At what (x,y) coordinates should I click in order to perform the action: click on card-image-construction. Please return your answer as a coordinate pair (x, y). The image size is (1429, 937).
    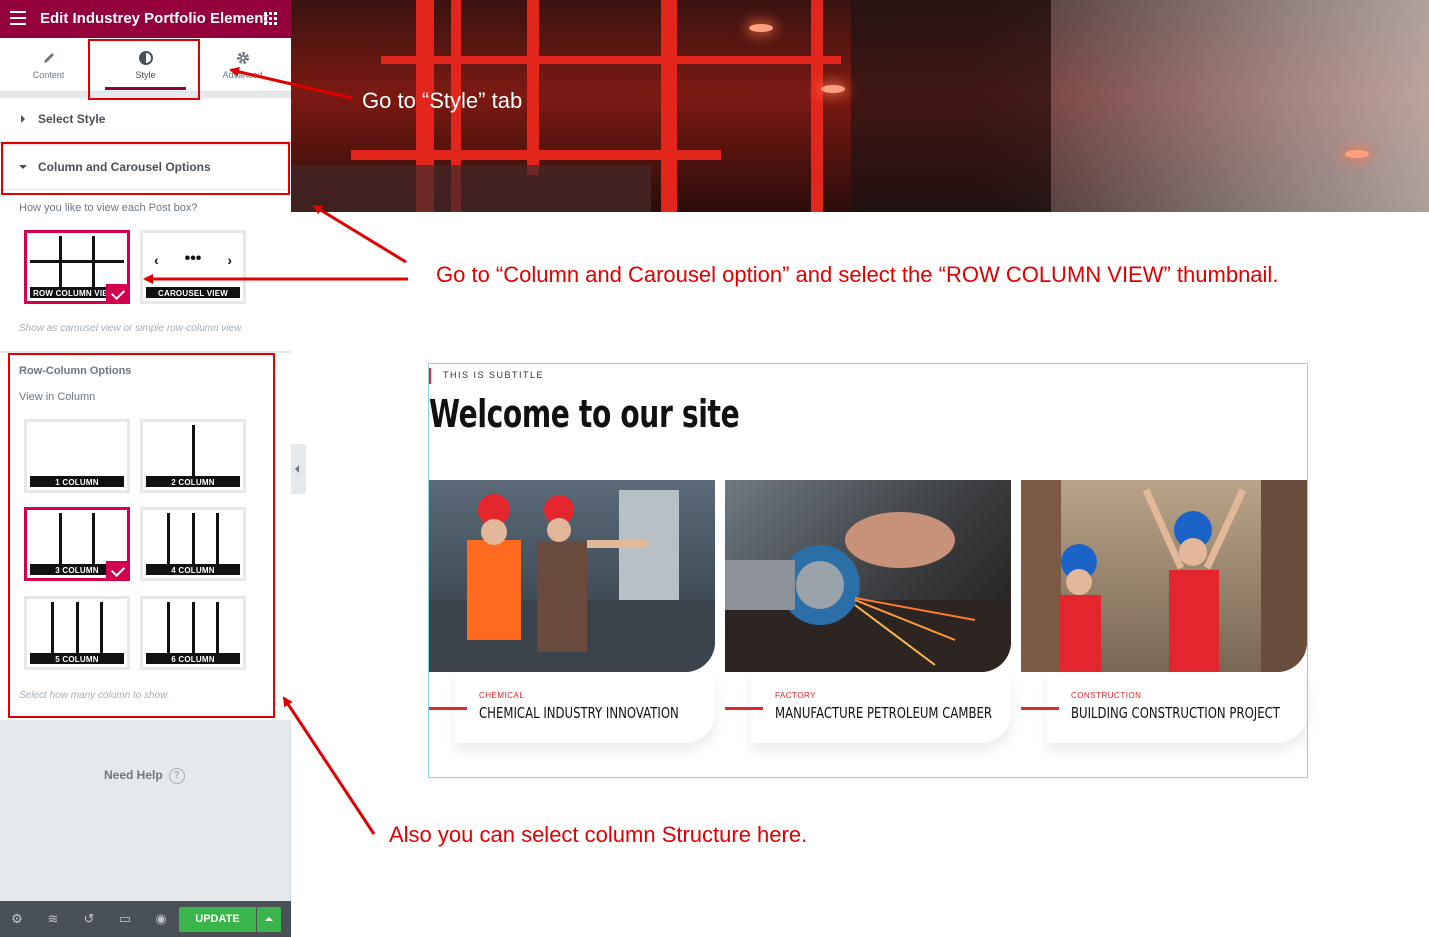
    Looking at the image, I should click on (1164, 576).